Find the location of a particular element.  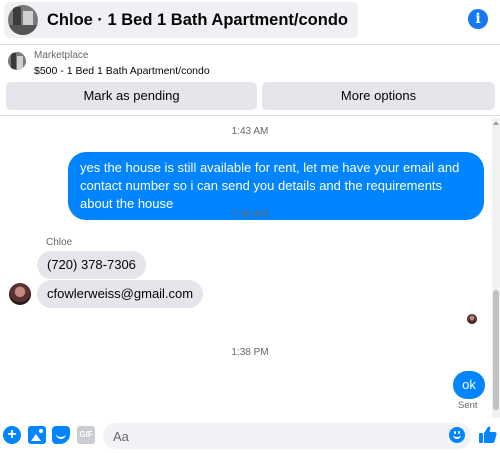

conversation-title-button: Chloe · 1 Bed 1 Bath Apartment/condo is located at coordinates (181, 20).